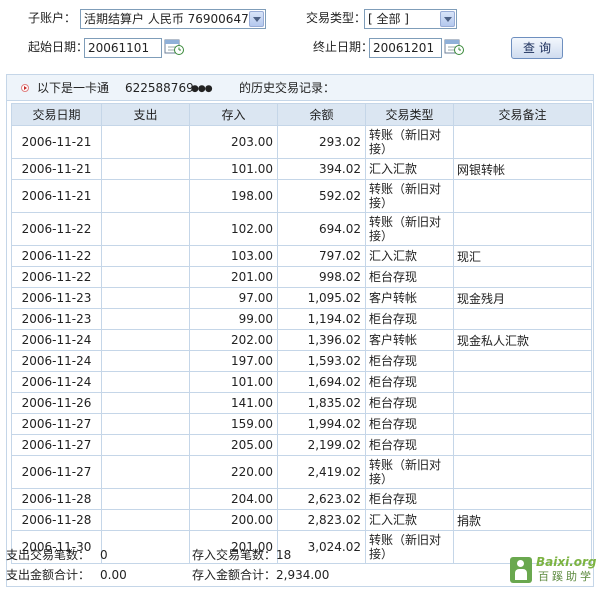  I want to click on table-row: 2006-11-27 220.00 2,419.02 转账（新旧对接）, so click(301, 472).